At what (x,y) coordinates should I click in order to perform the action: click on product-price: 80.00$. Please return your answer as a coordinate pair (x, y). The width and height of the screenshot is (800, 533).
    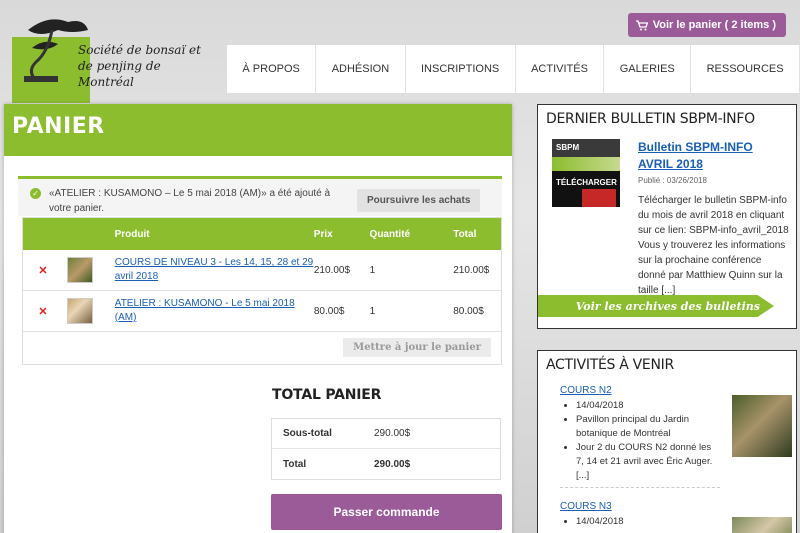
    Looking at the image, I should click on (329, 311).